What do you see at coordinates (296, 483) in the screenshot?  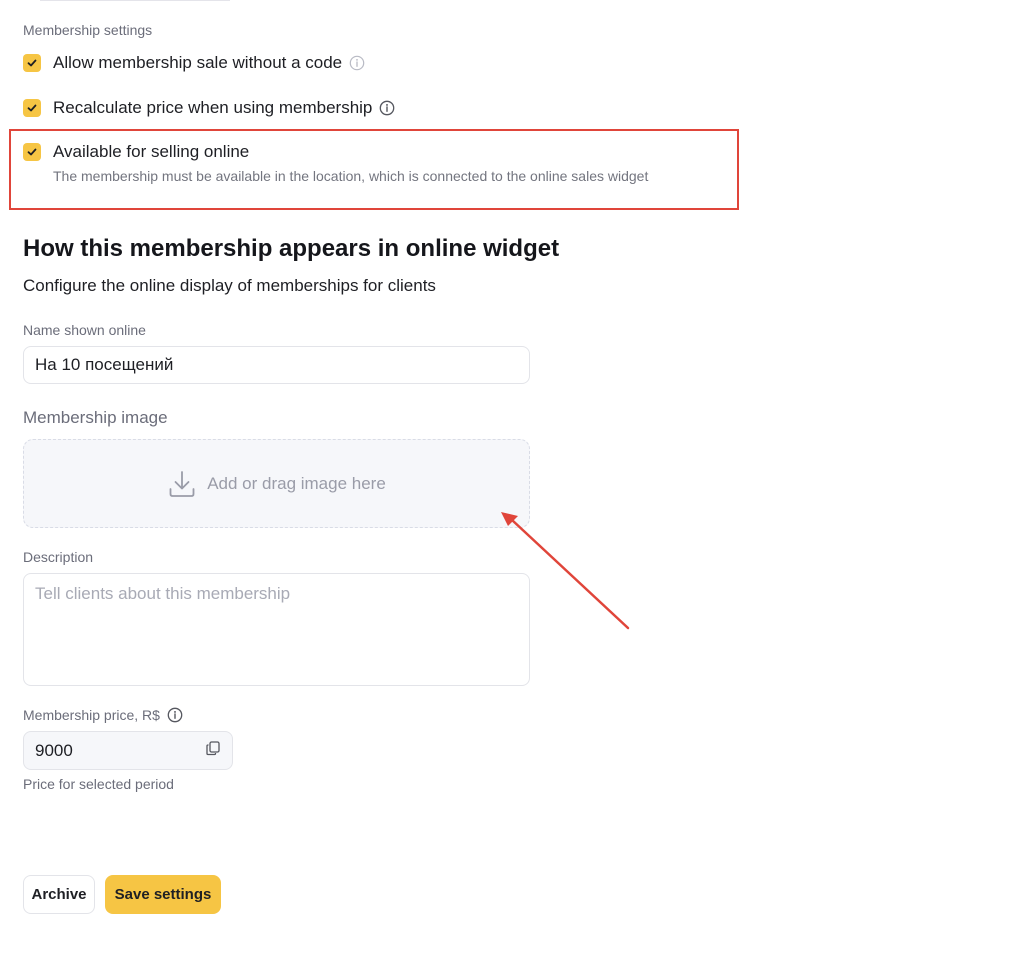 I see `dropzone-placeholder: Add or drag image here` at bounding box center [296, 483].